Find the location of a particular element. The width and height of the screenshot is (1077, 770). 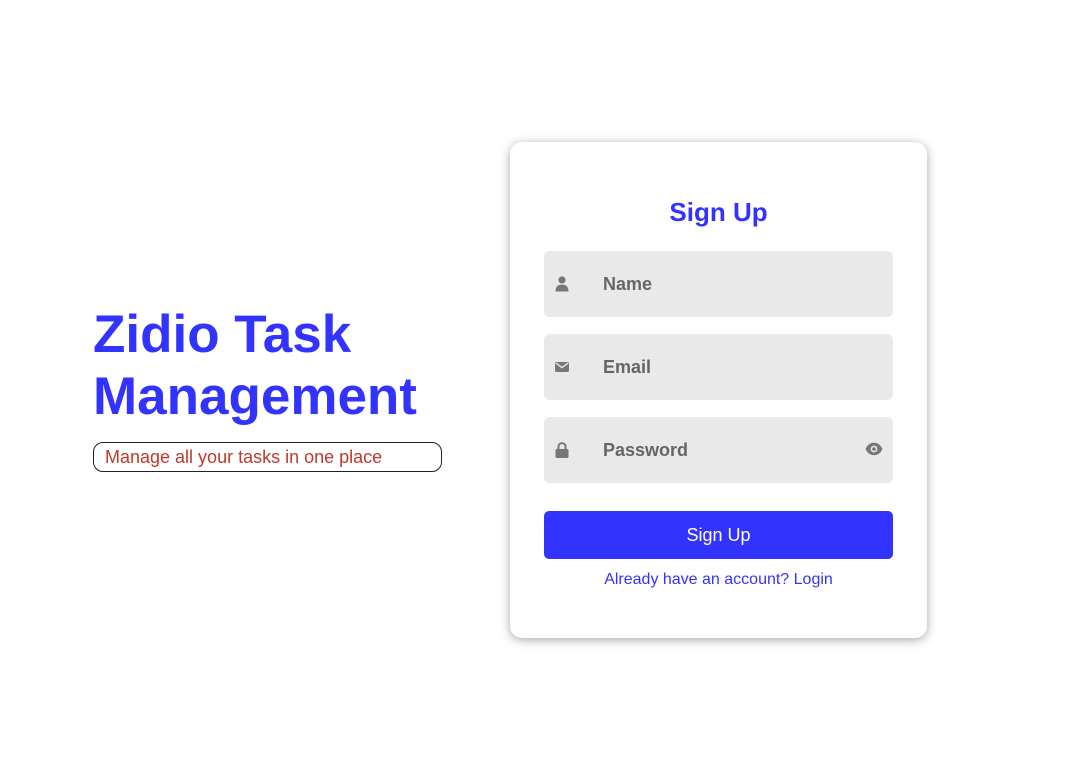

email-input is located at coordinates (728, 367).